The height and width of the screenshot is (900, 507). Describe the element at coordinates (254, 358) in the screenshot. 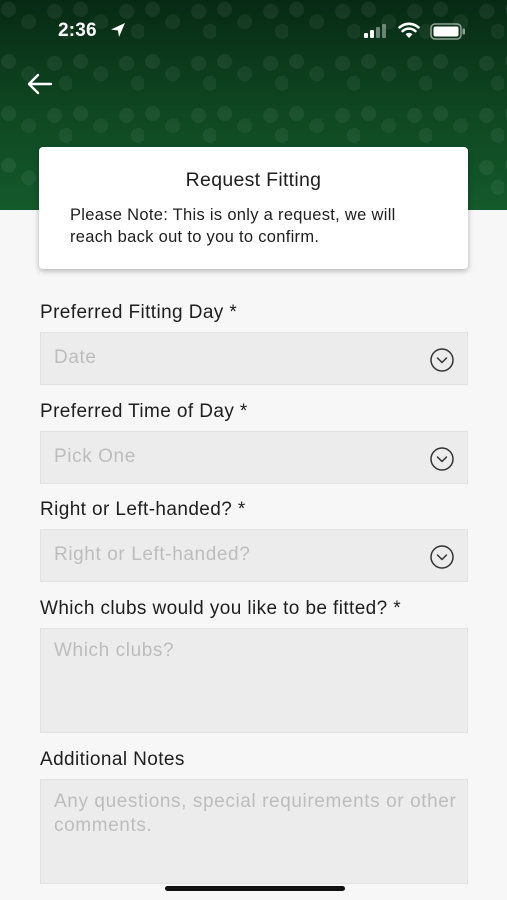

I see `fitting-day-select: Date` at that location.